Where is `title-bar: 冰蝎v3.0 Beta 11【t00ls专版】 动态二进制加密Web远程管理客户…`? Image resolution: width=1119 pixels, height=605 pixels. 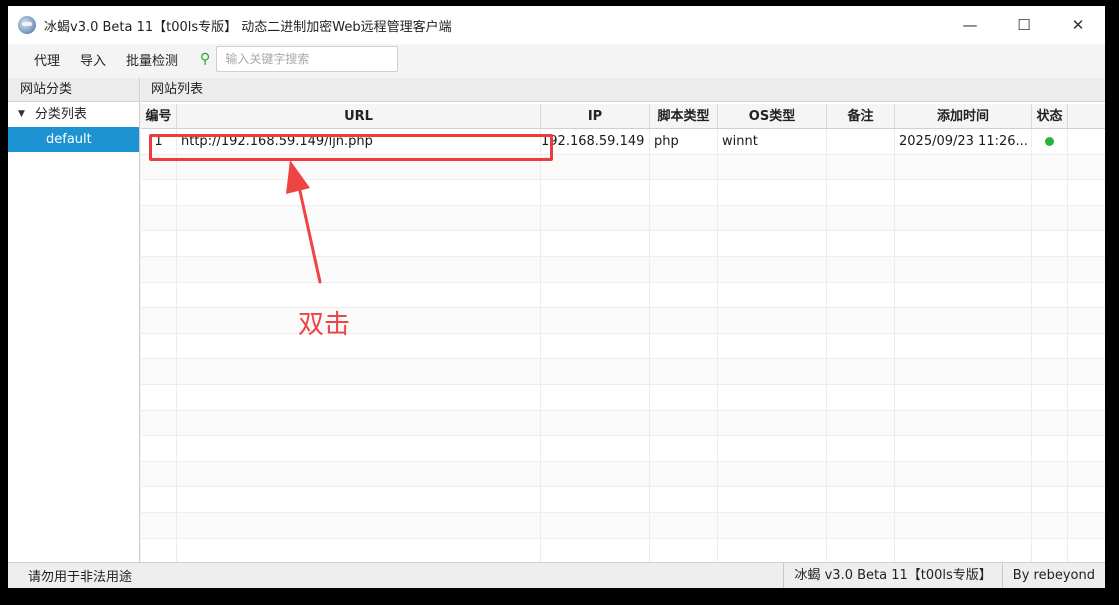 title-bar: 冰蝎v3.0 Beta 11【t00ls专版】 动态二进制加密Web远程管理客户… is located at coordinates (556, 25).